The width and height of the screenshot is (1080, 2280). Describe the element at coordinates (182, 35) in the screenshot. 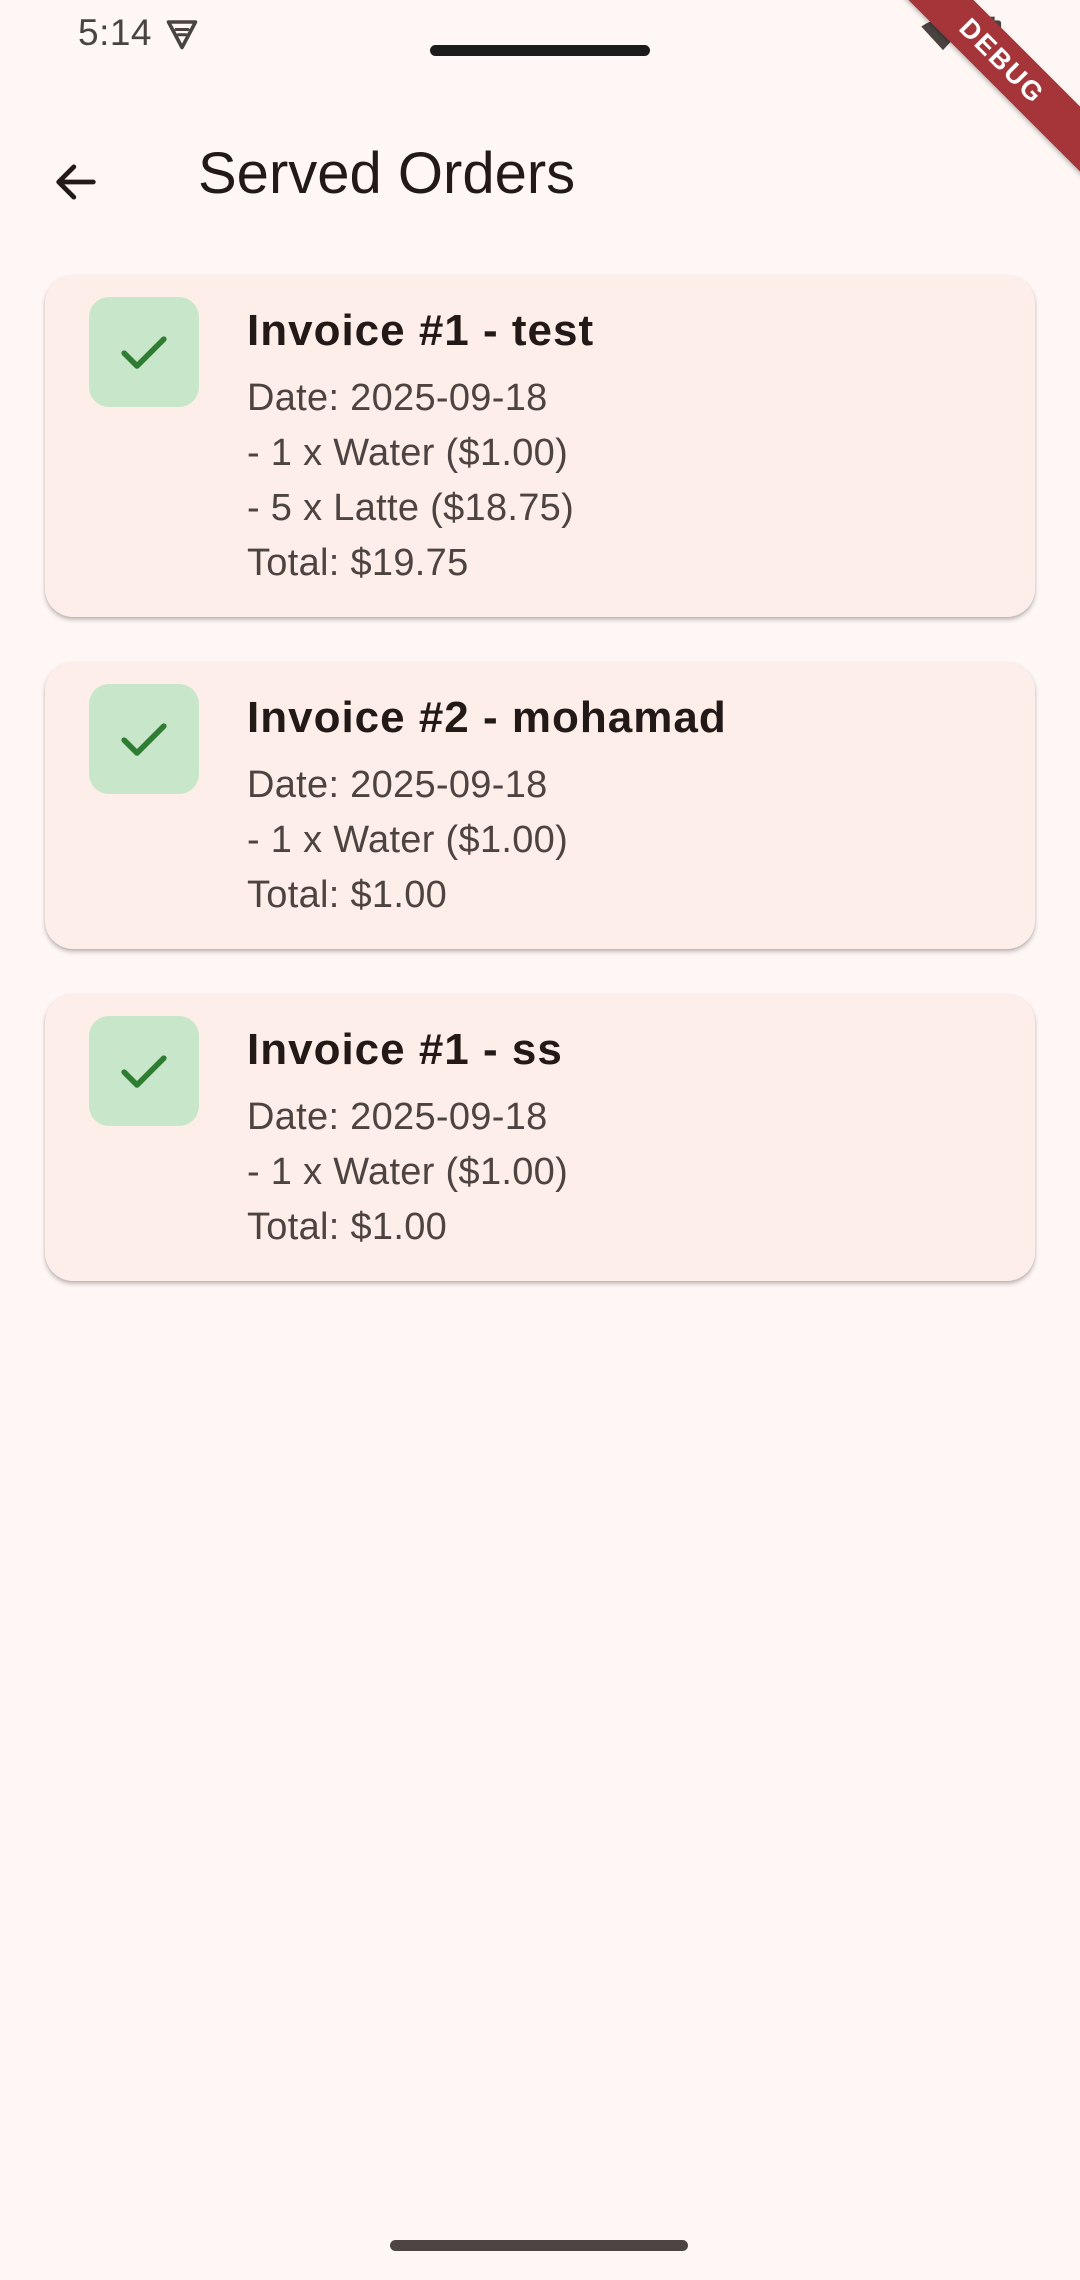

I see `vpn-shield-icon` at that location.